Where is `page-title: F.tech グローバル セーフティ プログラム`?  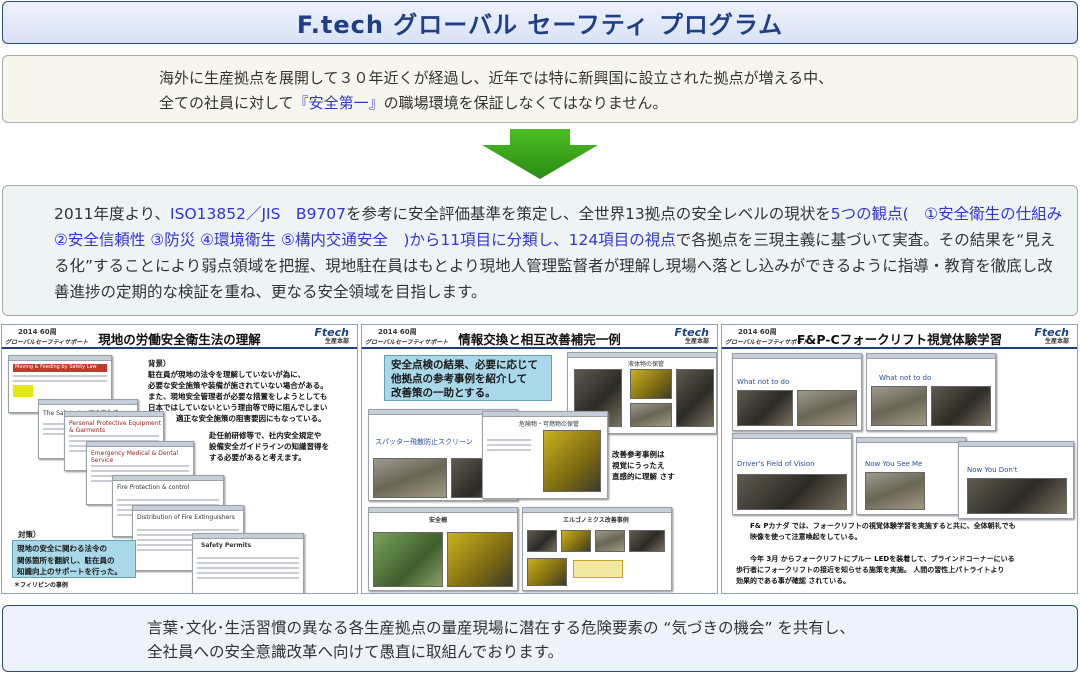 page-title: F.tech グローバル セーフティ プログラム is located at coordinates (540, 25).